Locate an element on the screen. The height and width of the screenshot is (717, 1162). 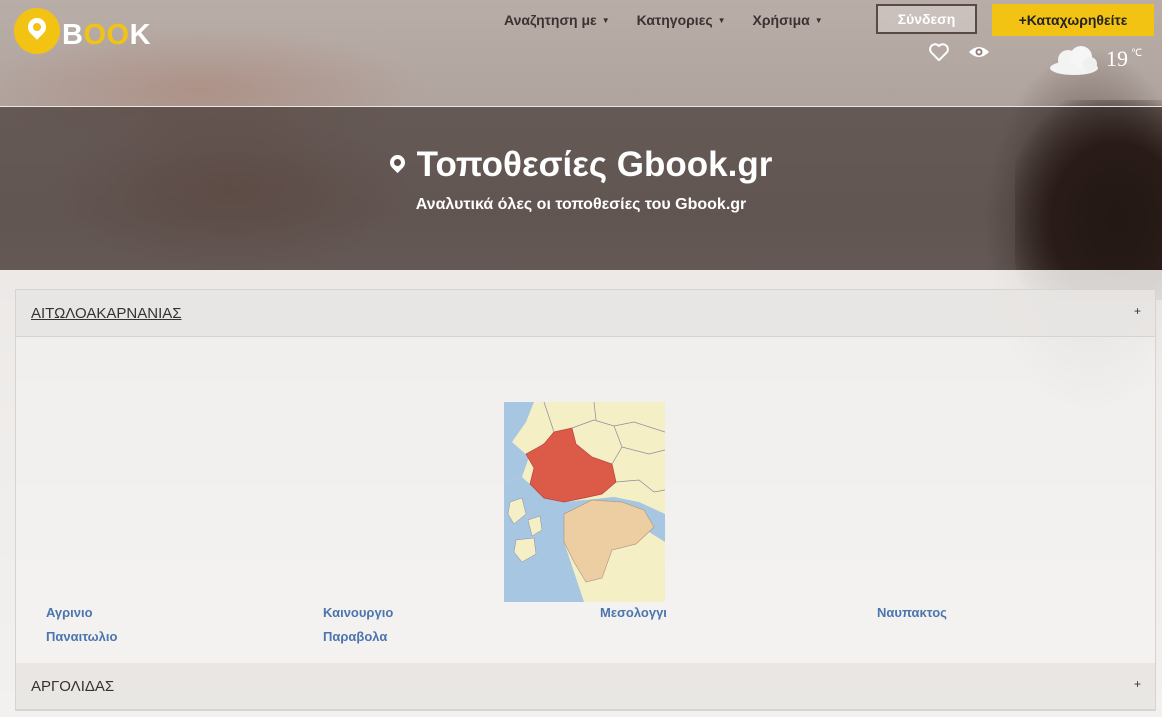
accordion-header-aitoloakarnania: ΑΙΤΩΛΟΑΚΑΡΝΑΝΙΑΣ + is located at coordinates (585, 313).